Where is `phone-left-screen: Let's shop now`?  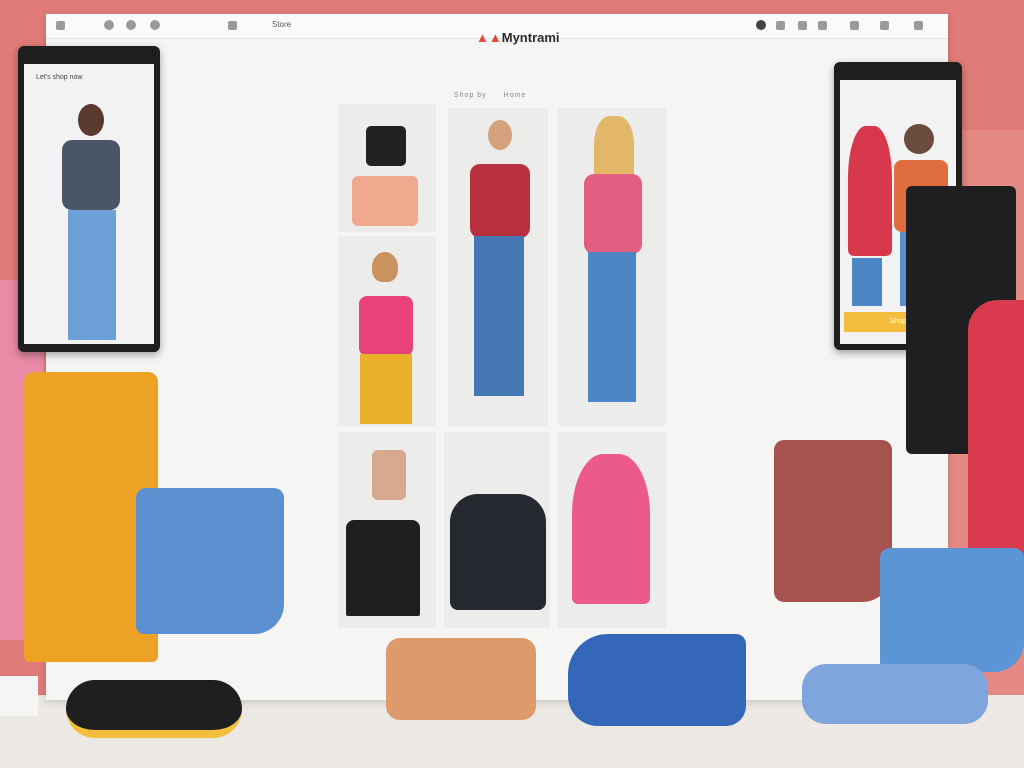 phone-left-screen: Let's shop now is located at coordinates (89, 204).